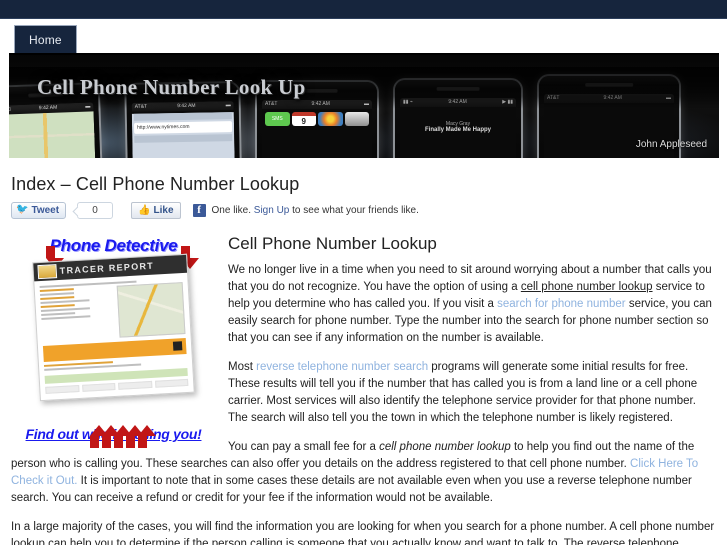  Describe the element at coordinates (363, 36) in the screenshot. I see `primary-navigation: Home` at that location.